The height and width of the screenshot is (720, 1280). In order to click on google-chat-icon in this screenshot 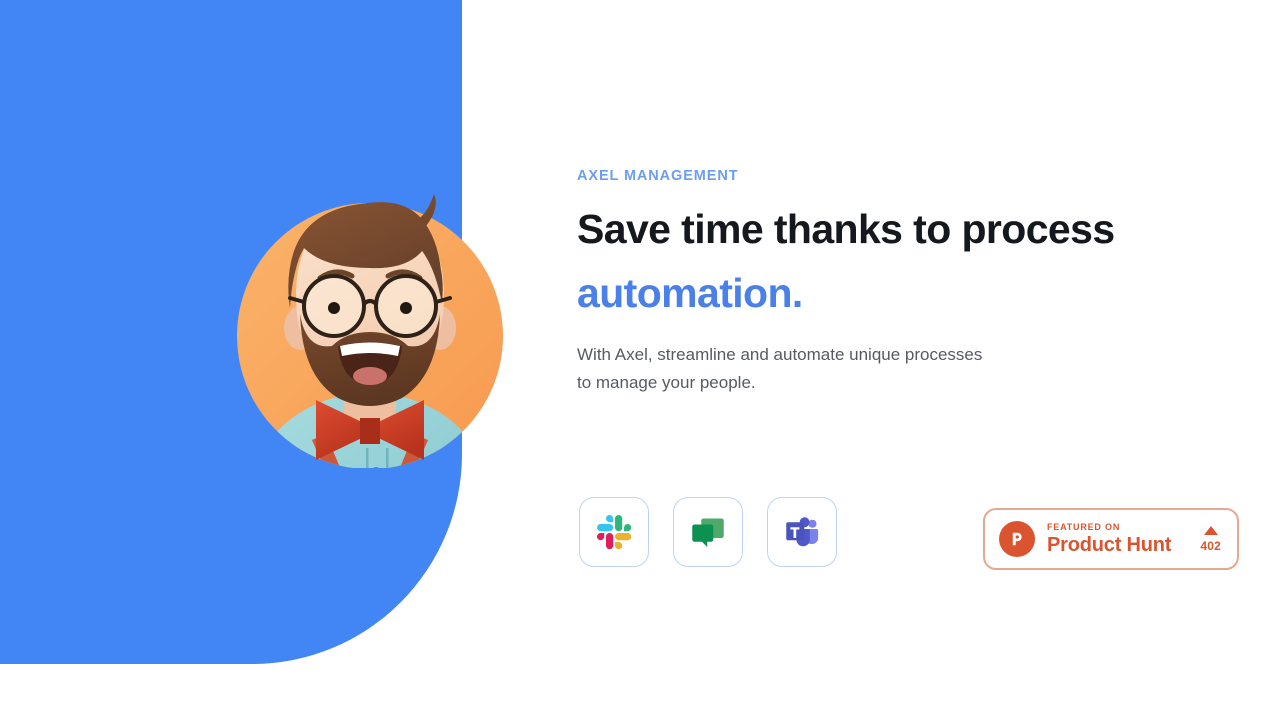, I will do `click(708, 532)`.